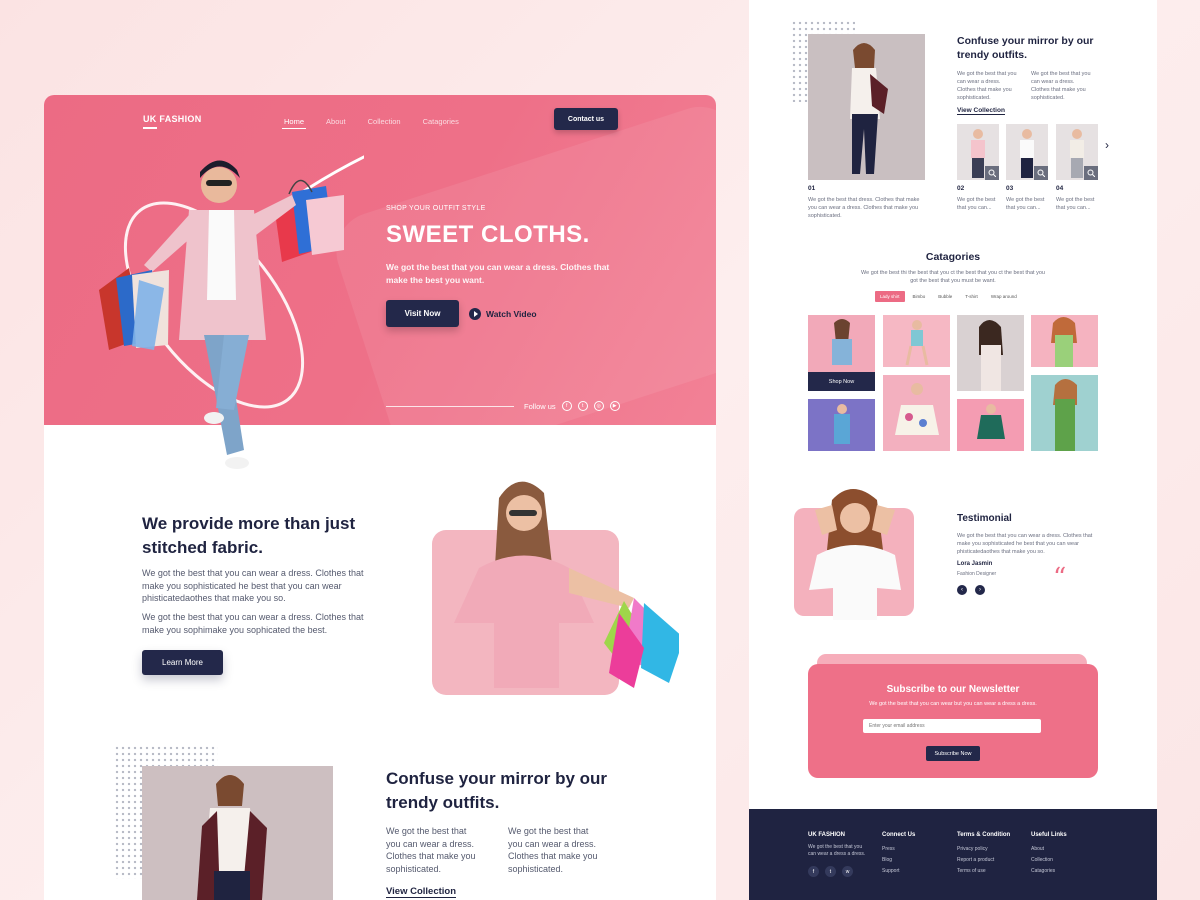 The width and height of the screenshot is (1200, 900). Describe the element at coordinates (984, 835) in the screenshot. I see `footer-heading: Terms & Condition` at that location.